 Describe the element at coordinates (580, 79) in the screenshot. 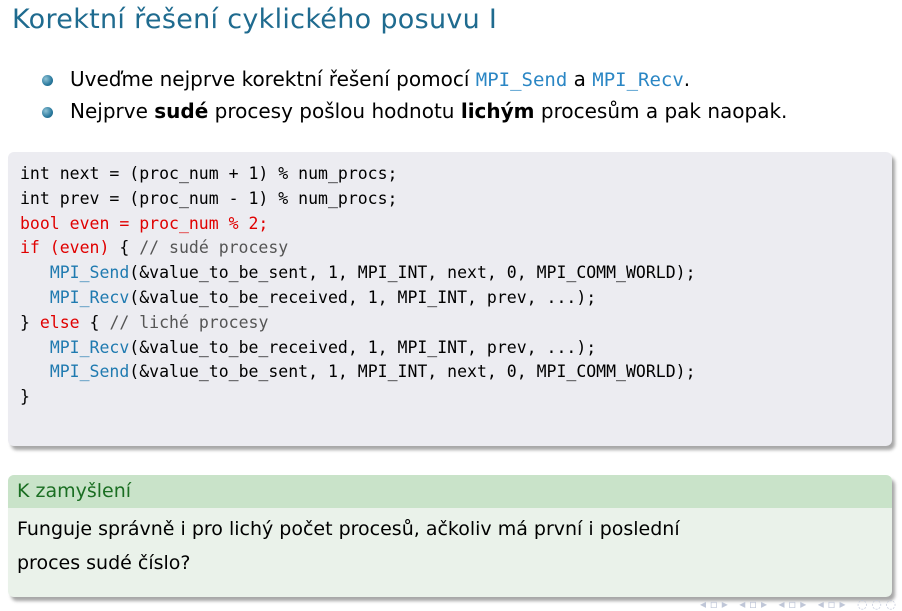

I see `bullet-text: a` at that location.